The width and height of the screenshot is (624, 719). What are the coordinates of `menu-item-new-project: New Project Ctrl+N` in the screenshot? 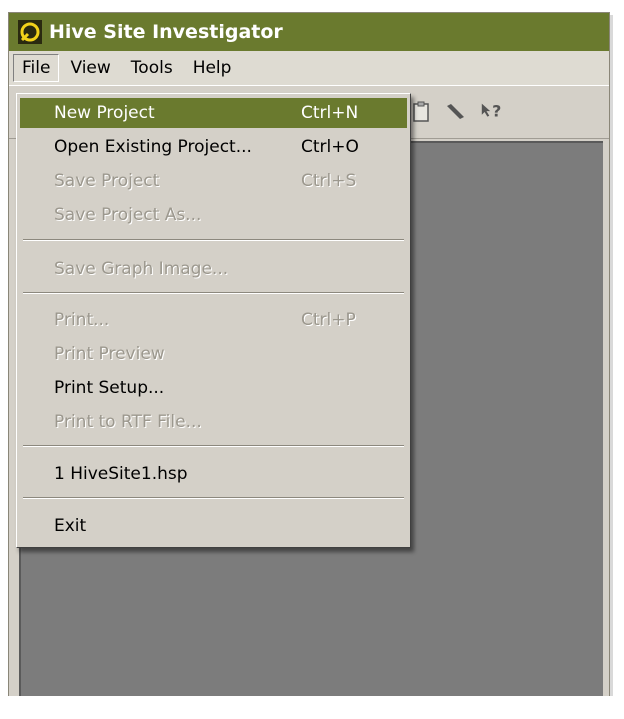 It's located at (213, 113).